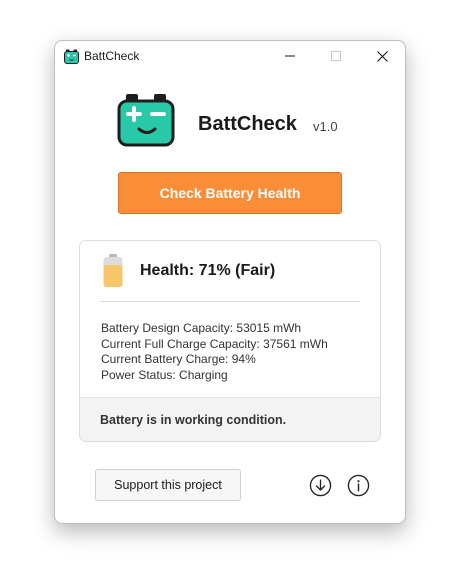  What do you see at coordinates (230, 193) in the screenshot?
I see `check-battery-health-button: Check Battery Health` at bounding box center [230, 193].